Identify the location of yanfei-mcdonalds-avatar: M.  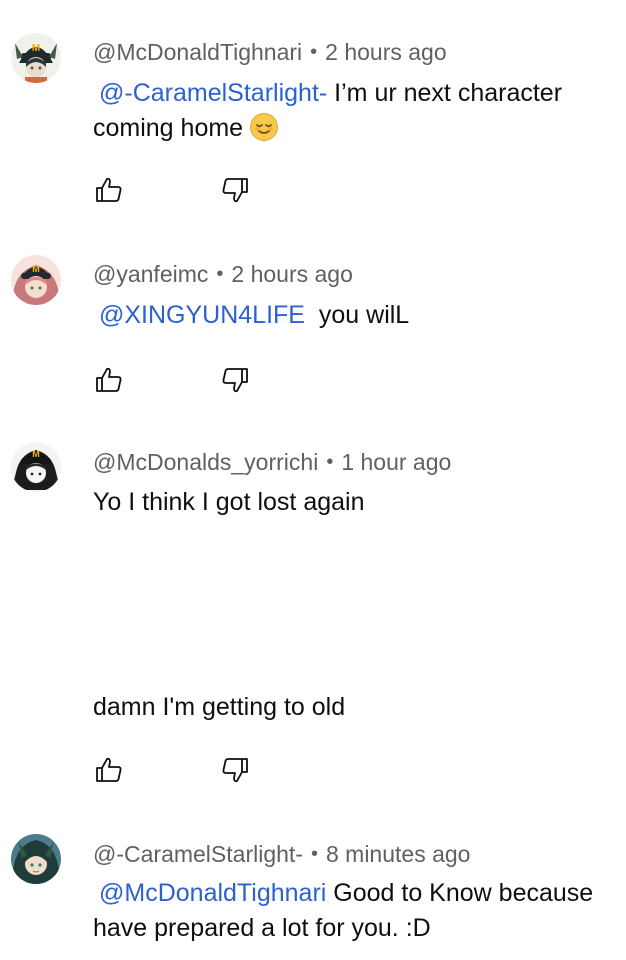
(36, 280).